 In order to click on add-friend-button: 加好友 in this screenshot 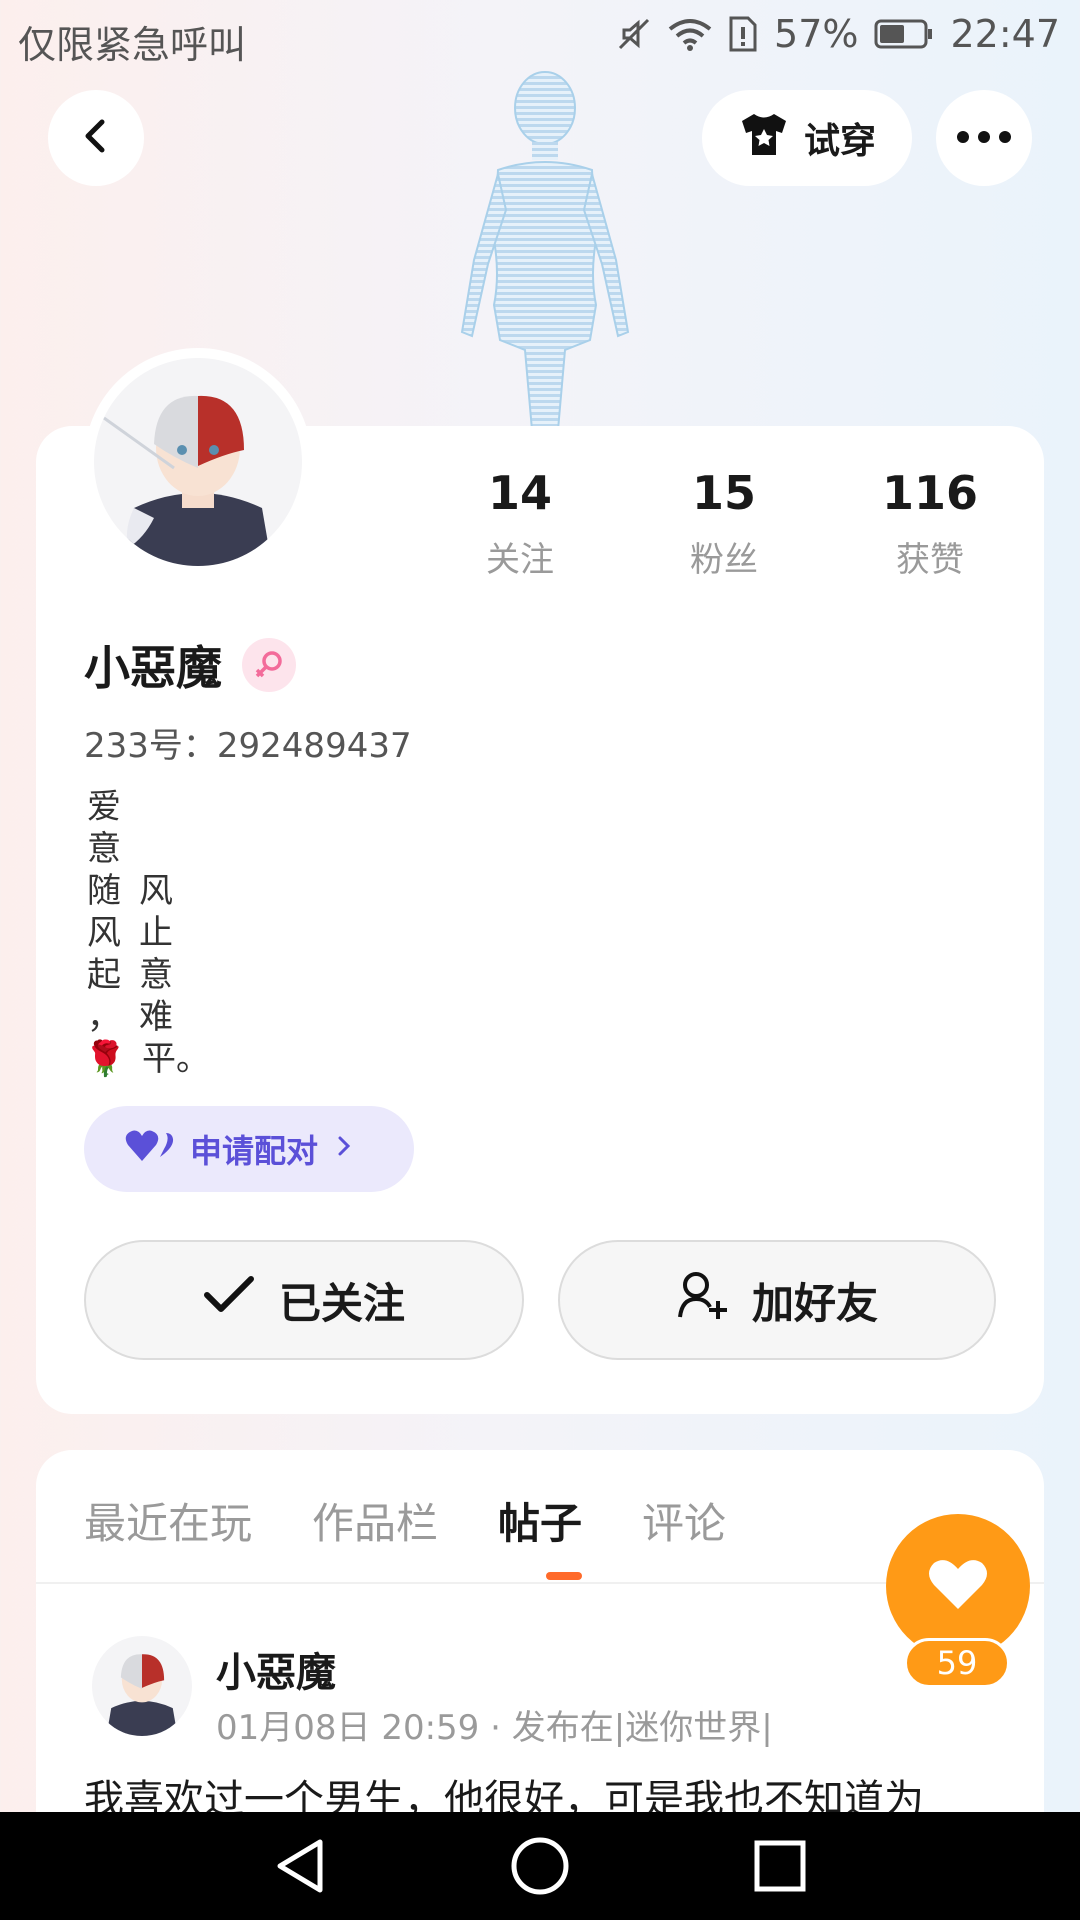, I will do `click(777, 1300)`.